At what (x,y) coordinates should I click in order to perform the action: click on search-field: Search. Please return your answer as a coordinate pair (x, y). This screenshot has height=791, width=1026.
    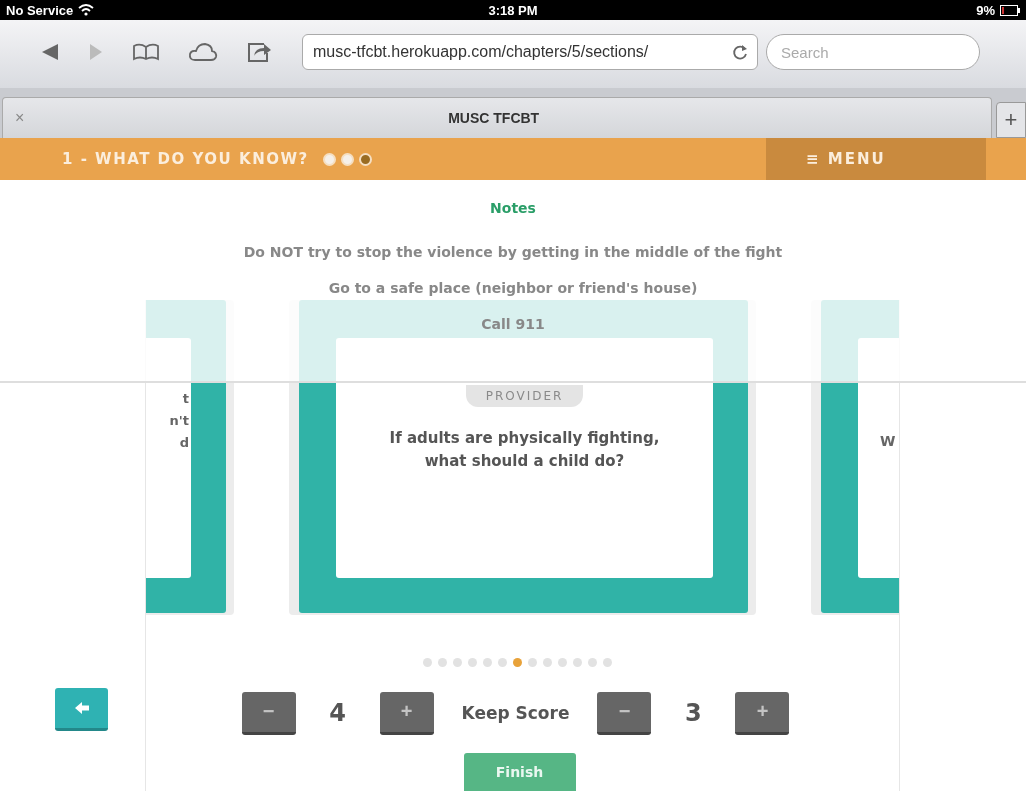
    Looking at the image, I should click on (873, 52).